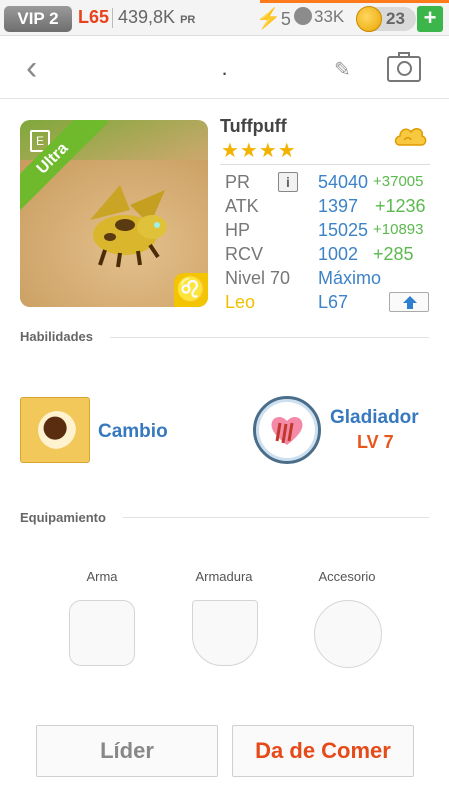 Image resolution: width=449 pixels, height=800 pixels. Describe the element at coordinates (240, 302) in the screenshot. I see `stat-label: Leo` at that location.